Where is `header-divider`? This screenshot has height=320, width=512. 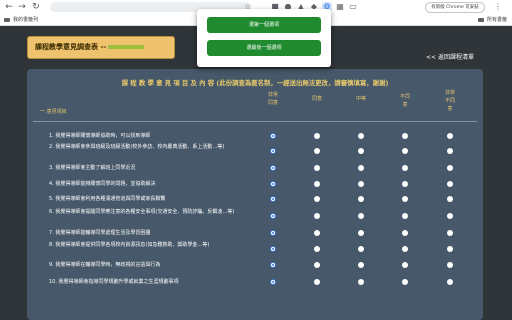
header-divider is located at coordinates (255, 121).